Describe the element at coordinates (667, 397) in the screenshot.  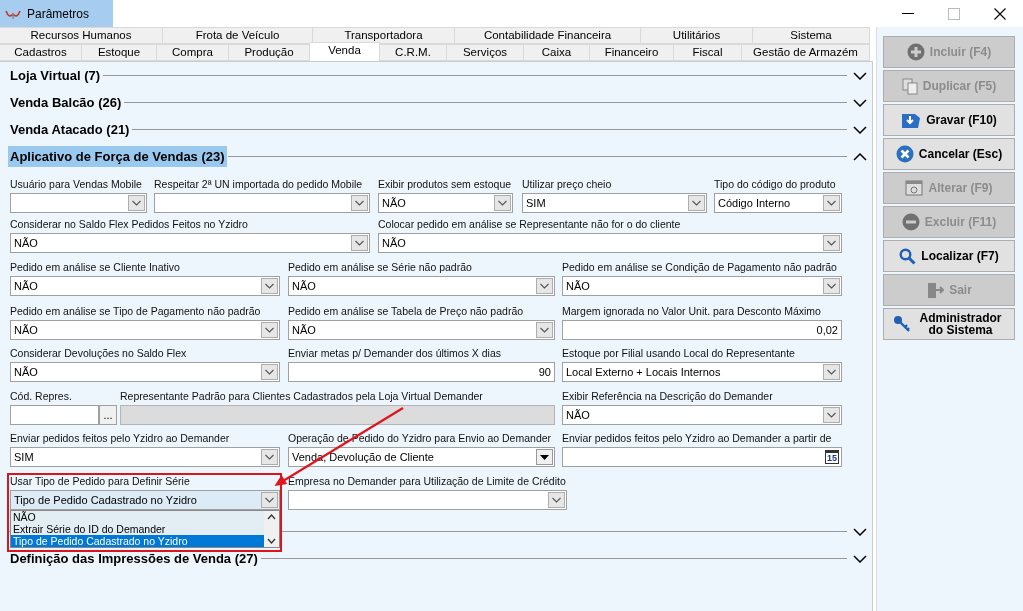
I see `field-label: Exibir Referência na Descrição do Demander` at that location.